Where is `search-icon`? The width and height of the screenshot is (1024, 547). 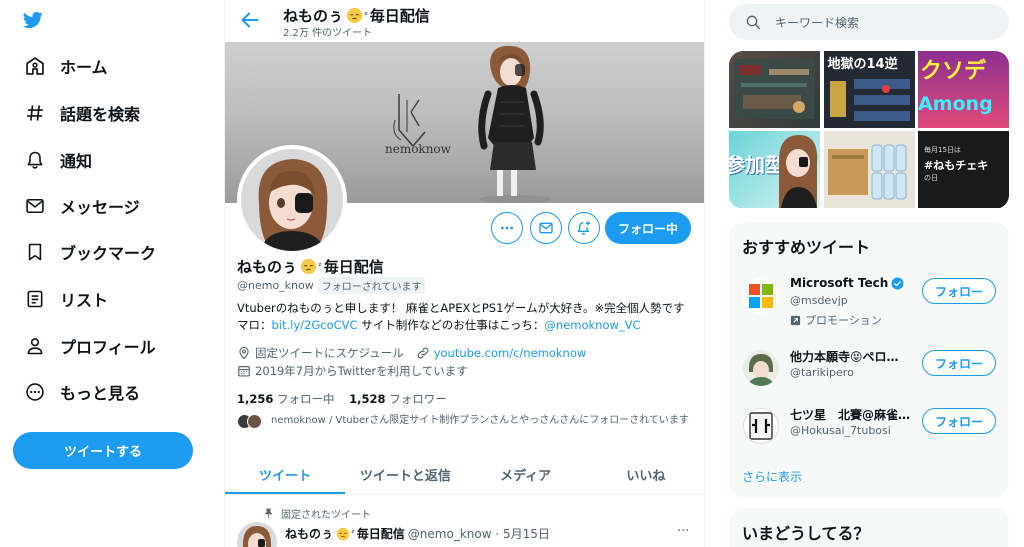
search-icon is located at coordinates (753, 22).